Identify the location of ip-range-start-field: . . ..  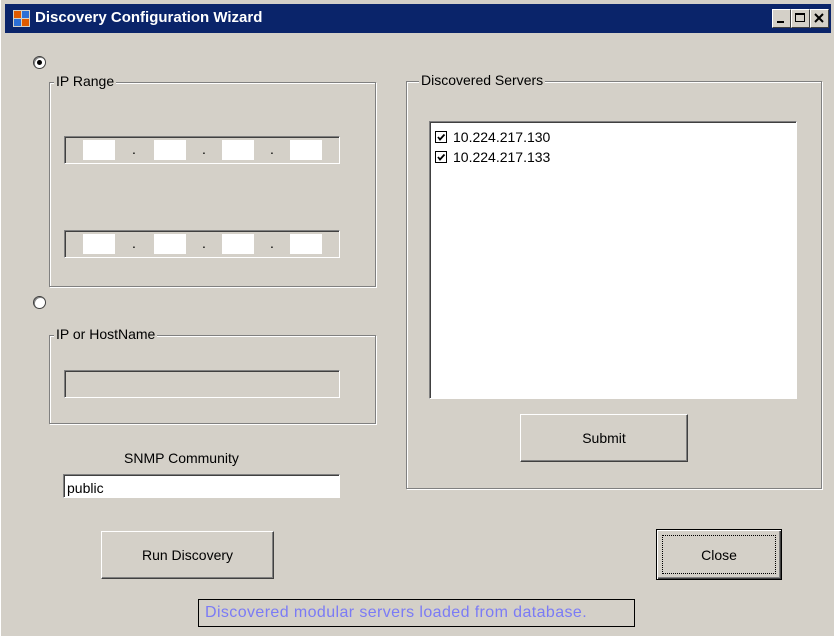
(202, 150).